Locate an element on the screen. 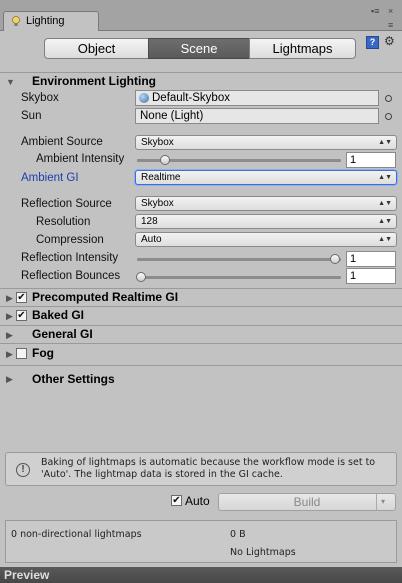 The height and width of the screenshot is (583, 402). reflection-intensity-field: 1 is located at coordinates (371, 259).